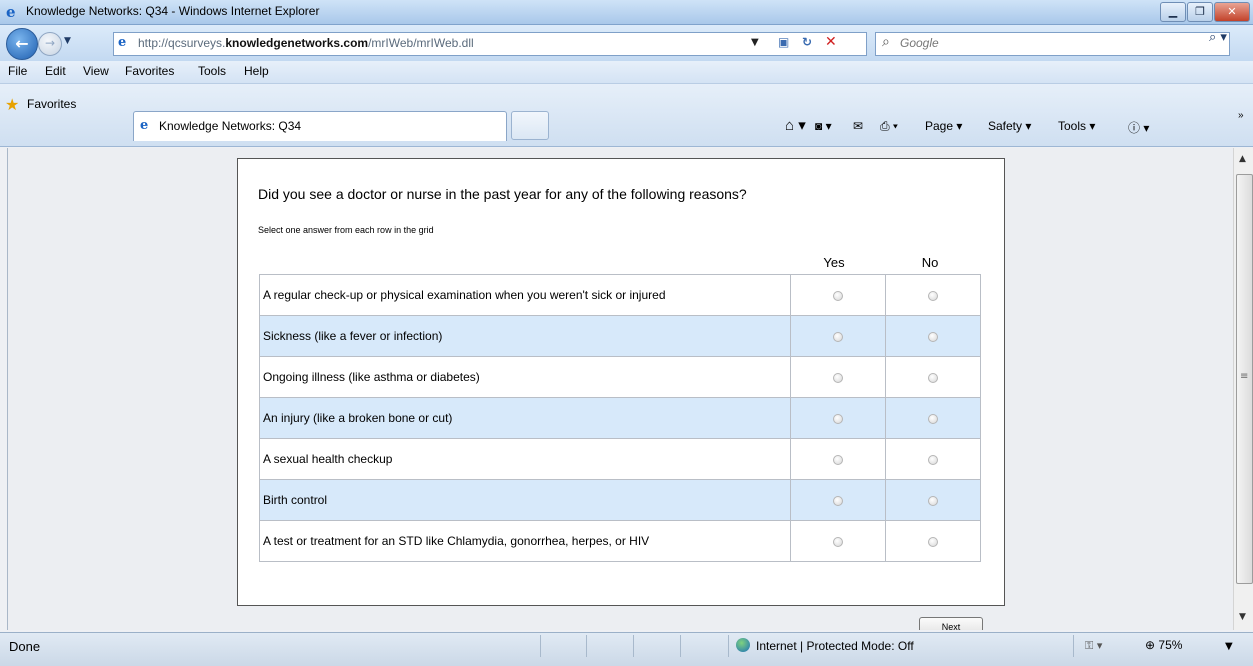 Image resolution: width=1253 pixels, height=666 pixels. Describe the element at coordinates (96, 71) in the screenshot. I see `menu-view: View` at that location.